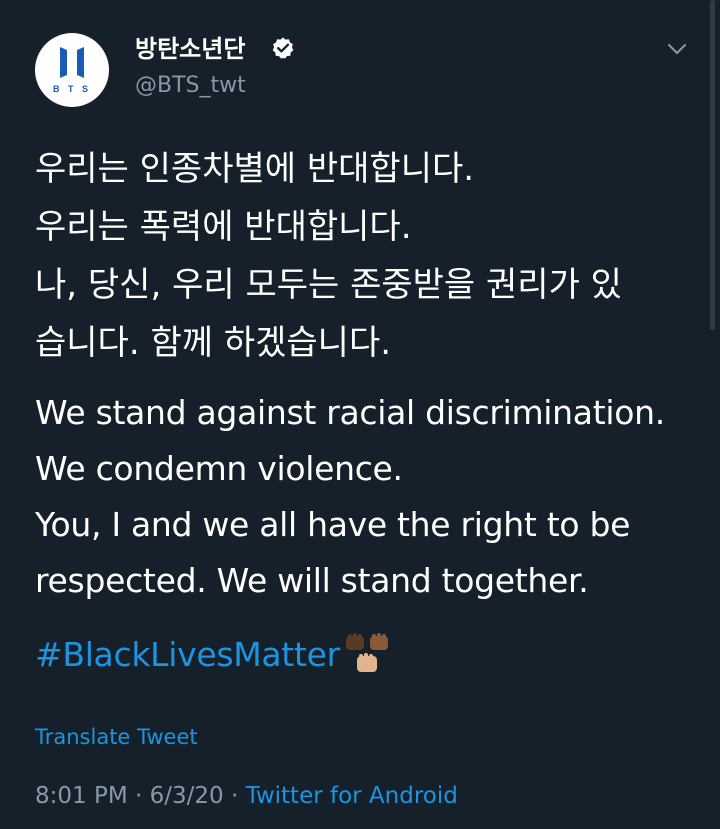  I want to click on tweet-source-link: Twitter for Android, so click(352, 796).